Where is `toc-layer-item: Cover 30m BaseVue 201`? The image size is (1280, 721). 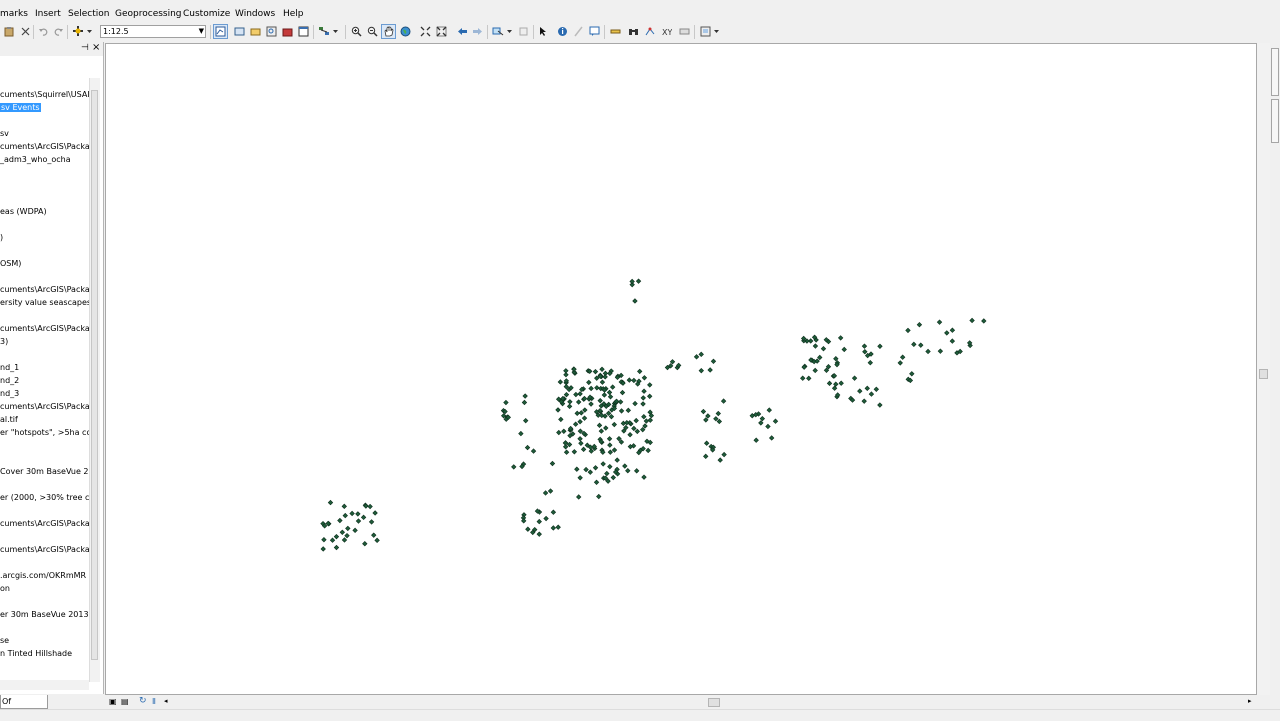
toc-layer-item: Cover 30m BaseVue 201 is located at coordinates (49, 471).